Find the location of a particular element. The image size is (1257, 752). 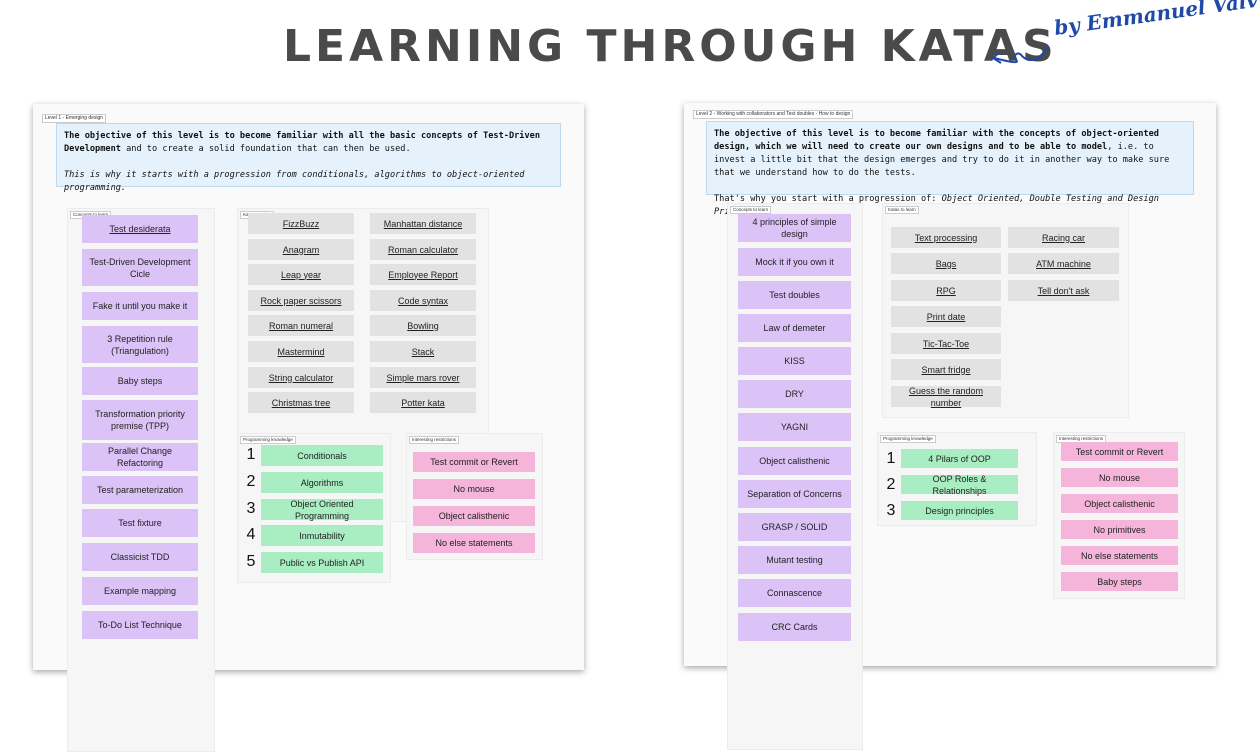

kata-note: Employee Report is located at coordinates (423, 274).